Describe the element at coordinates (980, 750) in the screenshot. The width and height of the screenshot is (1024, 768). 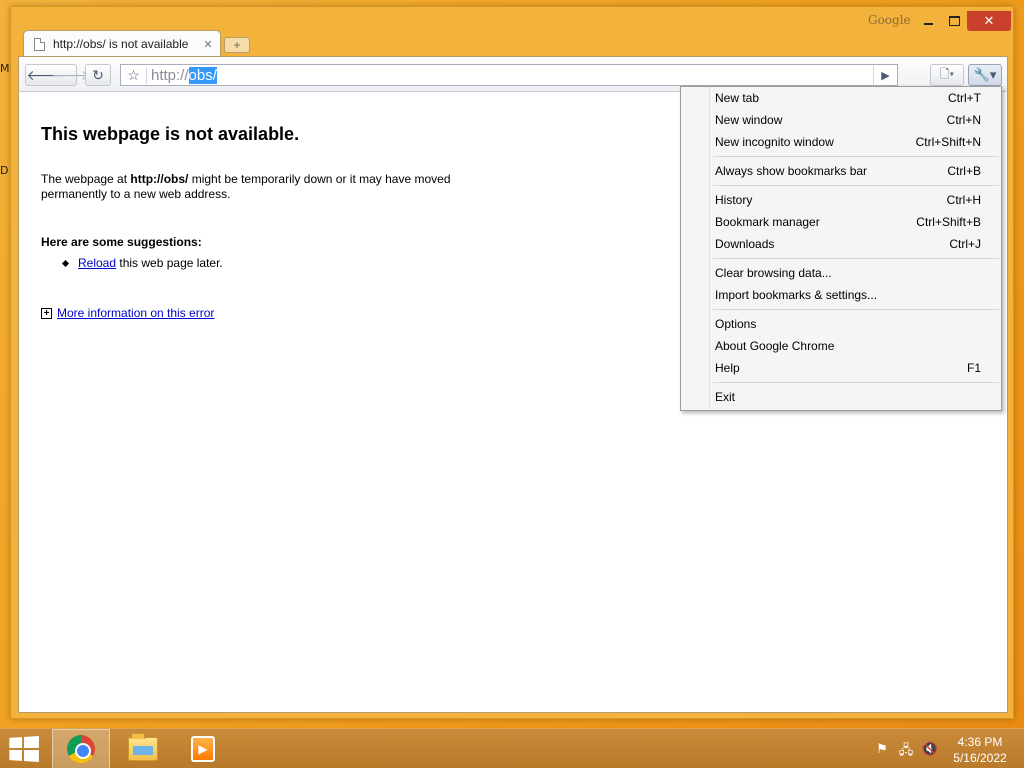
I see `system-clock: 4:36 PM 5/16/2022` at that location.